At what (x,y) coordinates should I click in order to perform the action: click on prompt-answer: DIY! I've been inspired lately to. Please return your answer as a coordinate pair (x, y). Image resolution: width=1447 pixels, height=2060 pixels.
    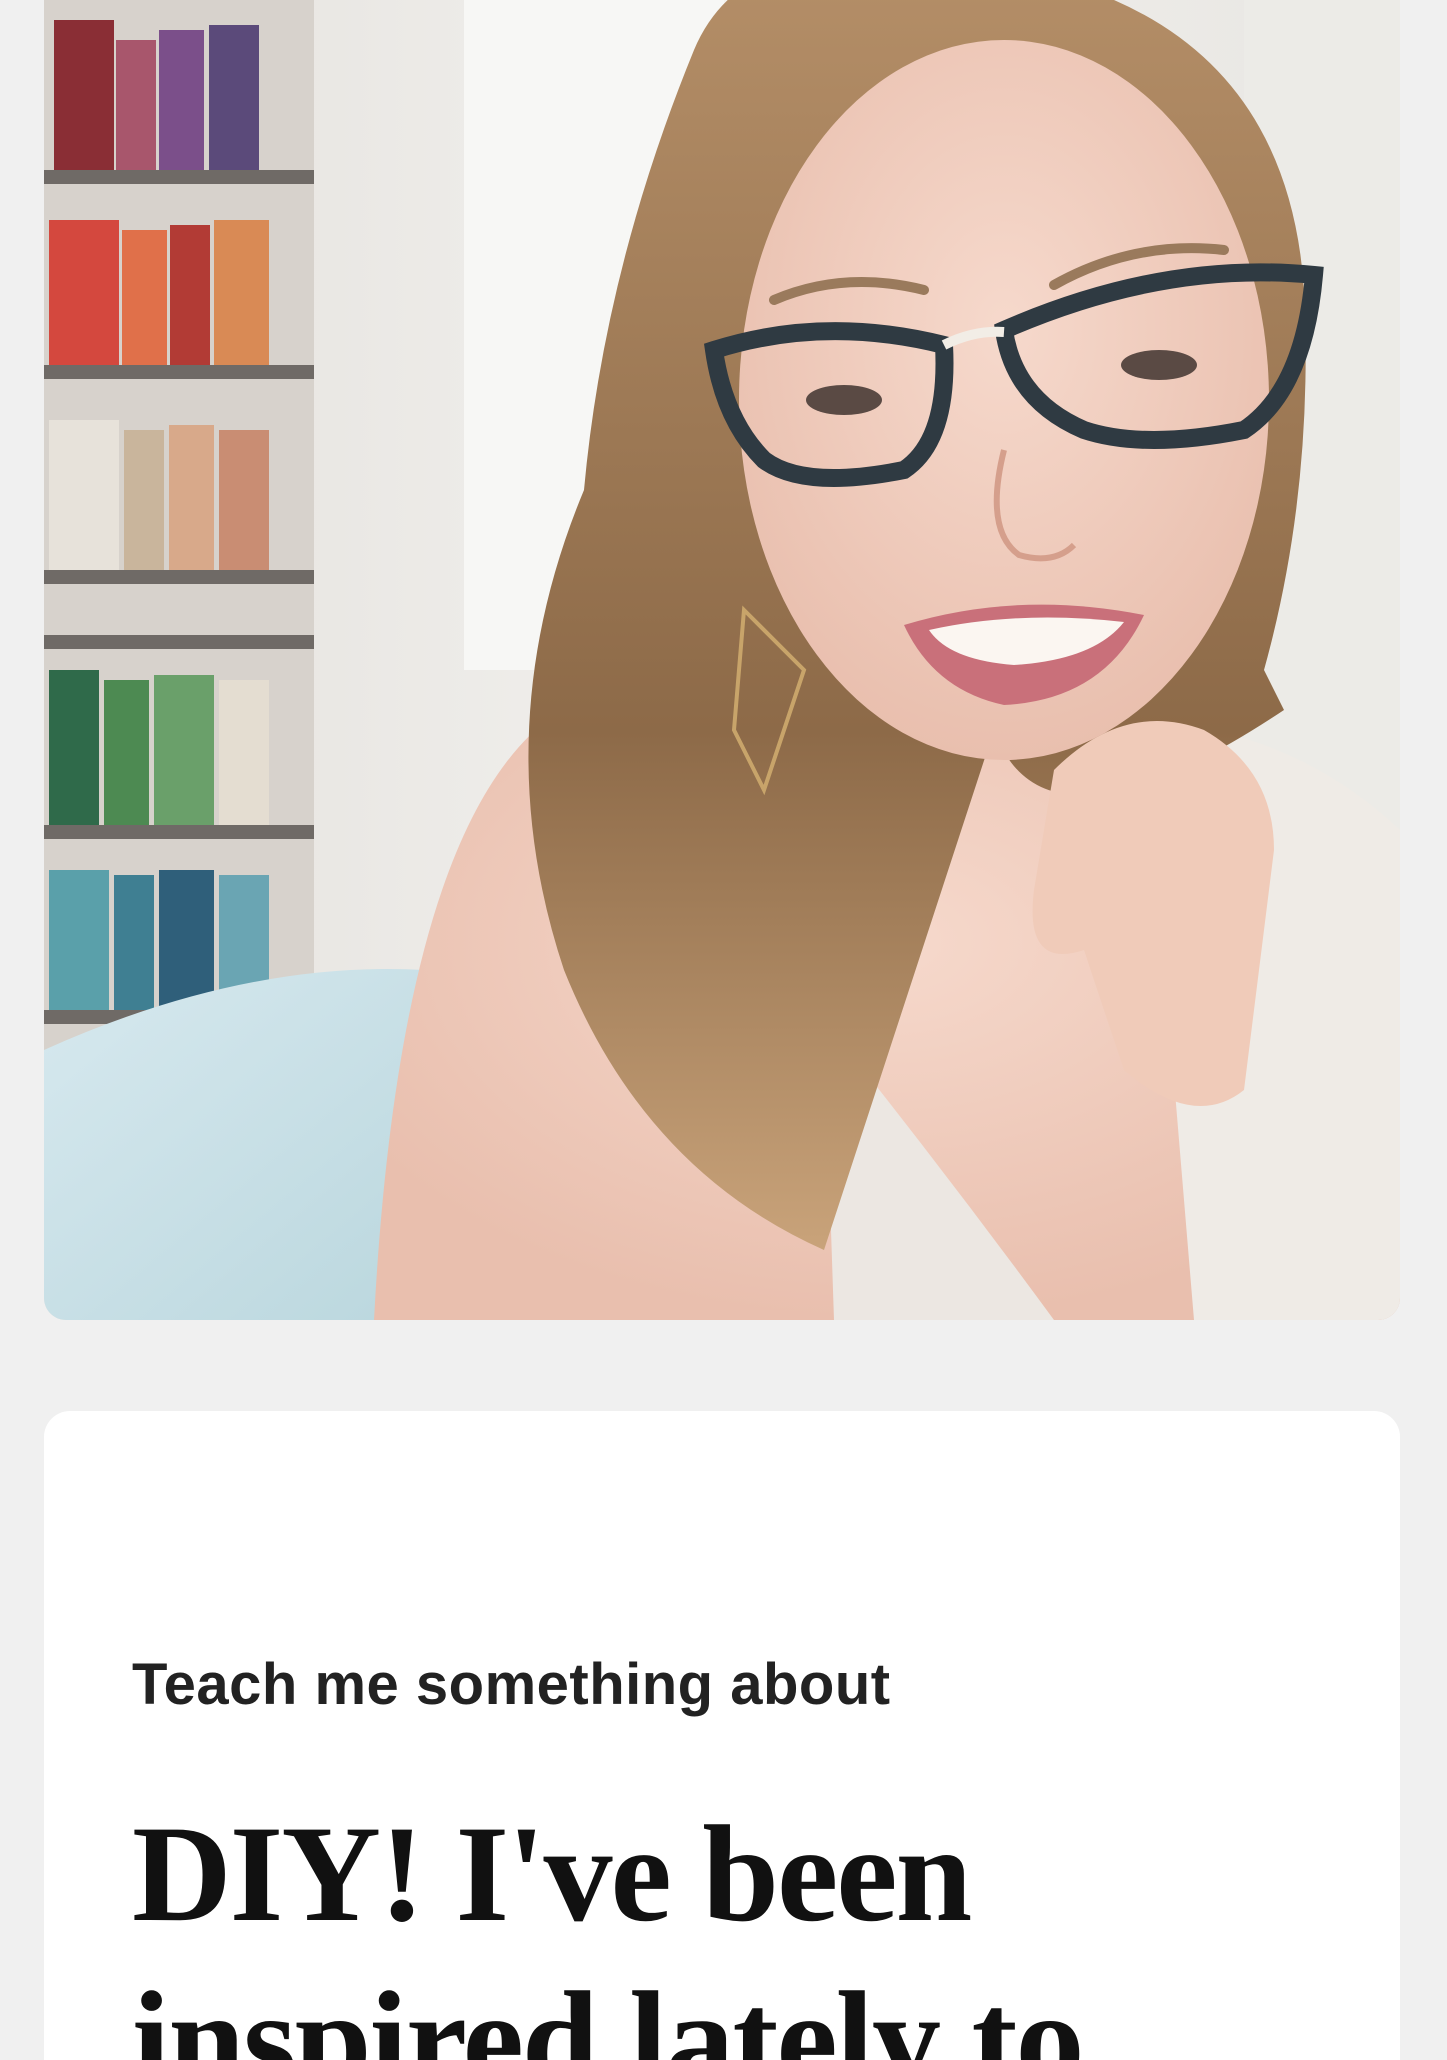
    Looking at the image, I should click on (608, 1928).